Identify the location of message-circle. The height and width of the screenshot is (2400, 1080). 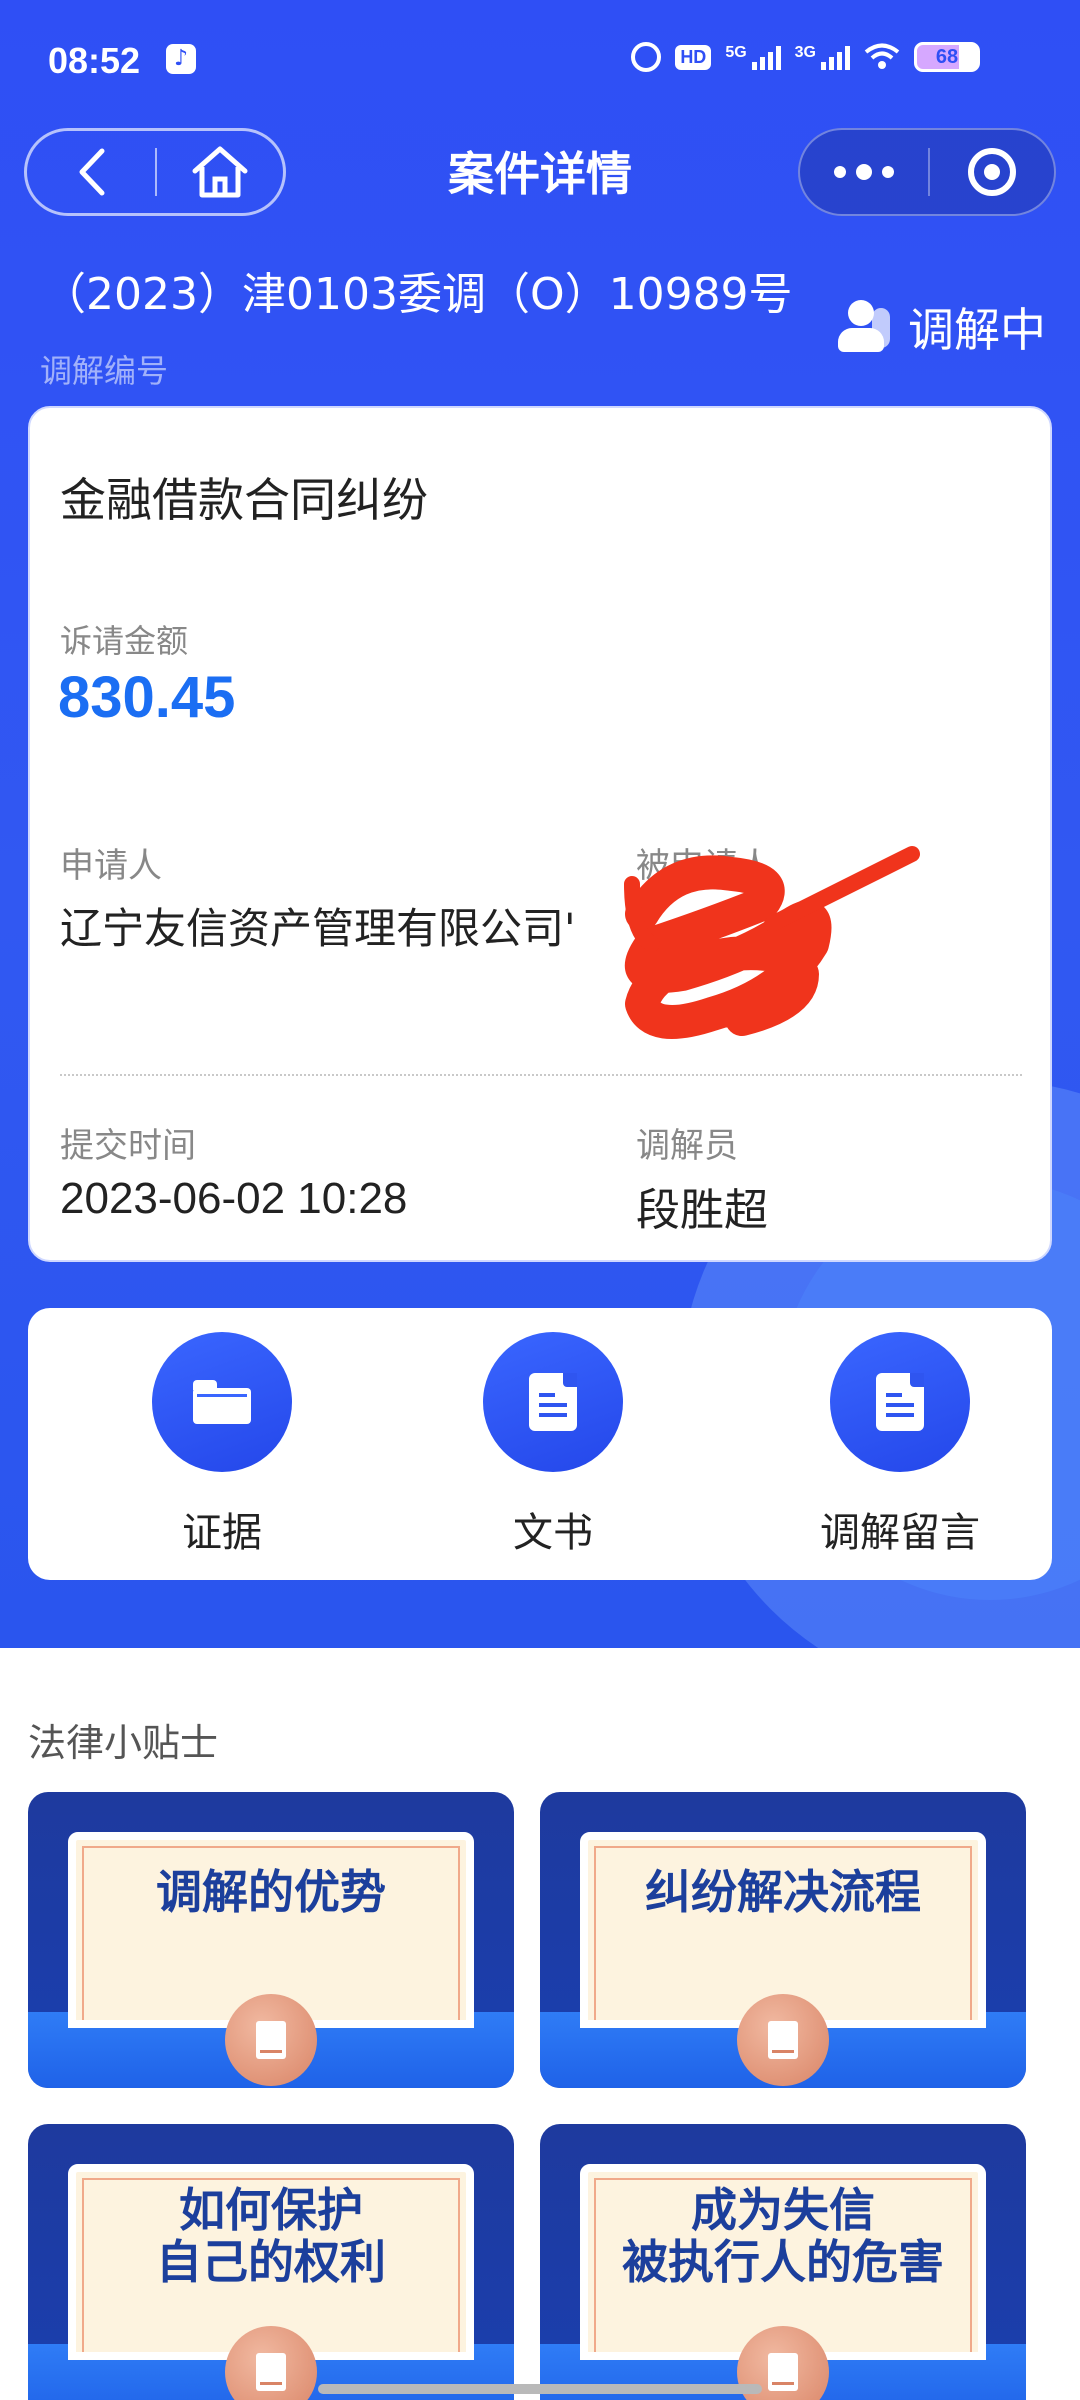
(900, 1402).